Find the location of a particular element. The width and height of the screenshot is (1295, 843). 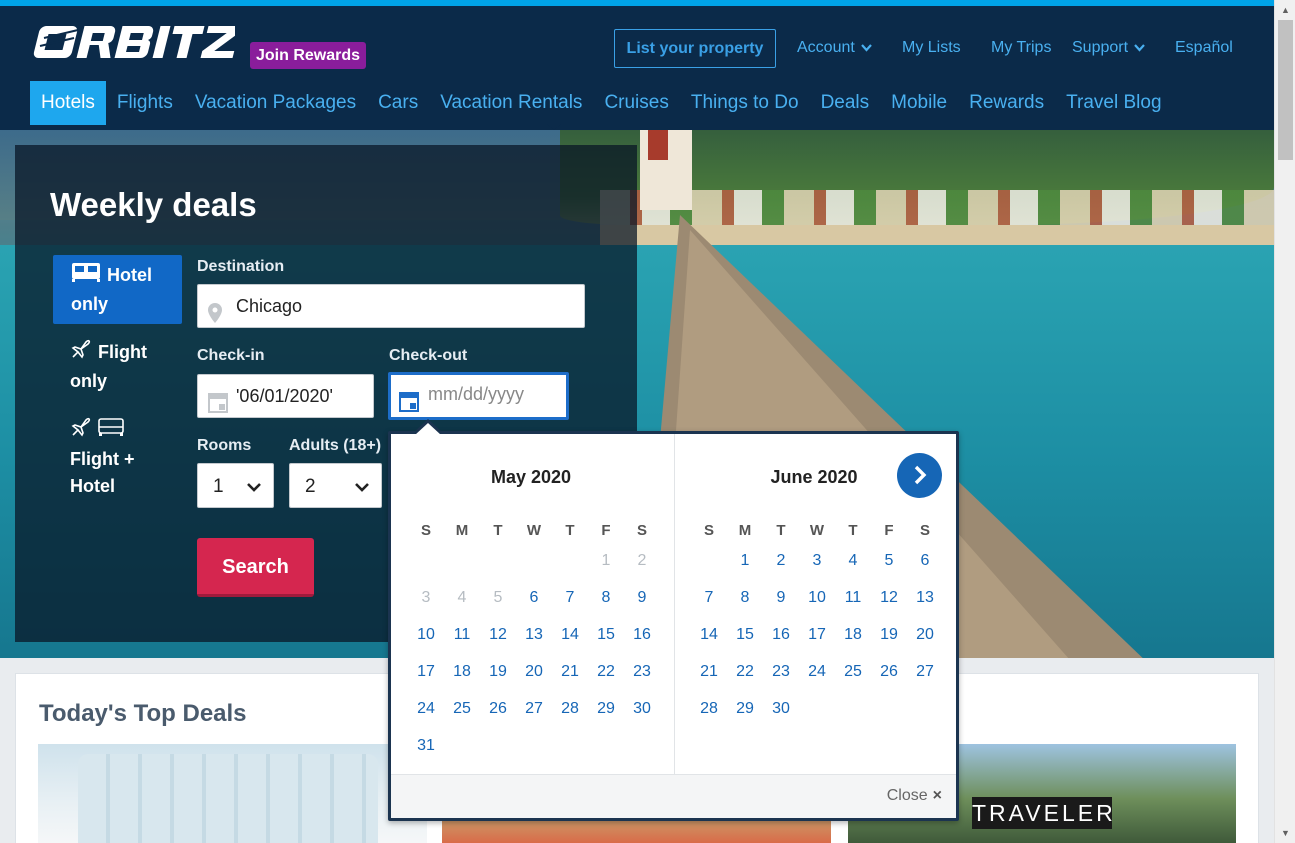

close-button: Close × is located at coordinates (914, 796).